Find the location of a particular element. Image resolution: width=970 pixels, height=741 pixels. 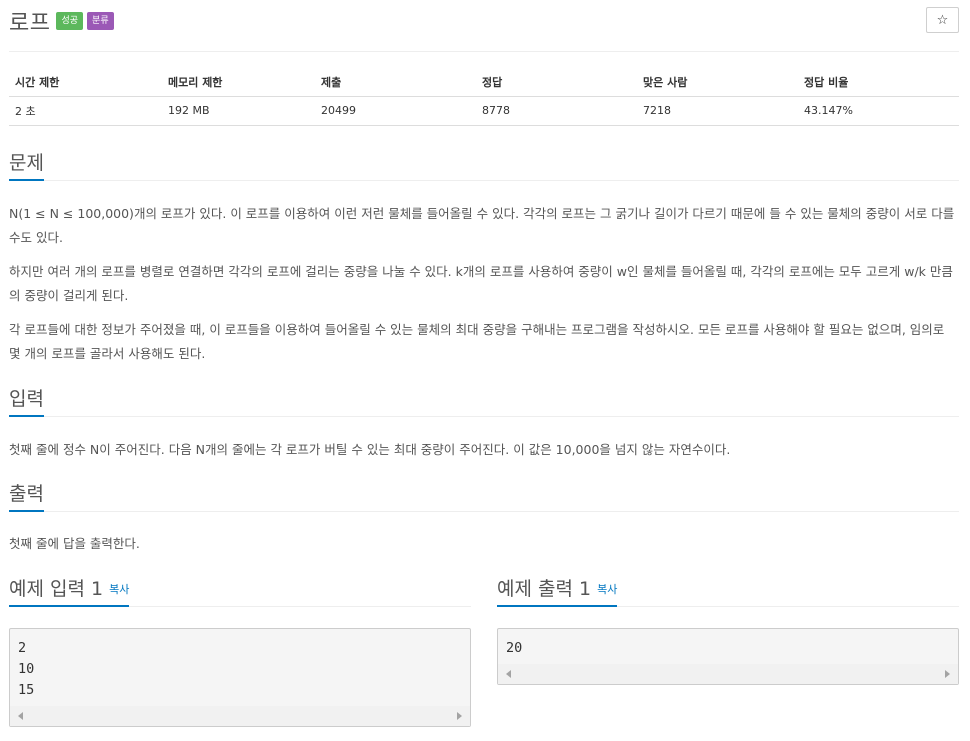

category-badge: 분류 is located at coordinates (100, 21).